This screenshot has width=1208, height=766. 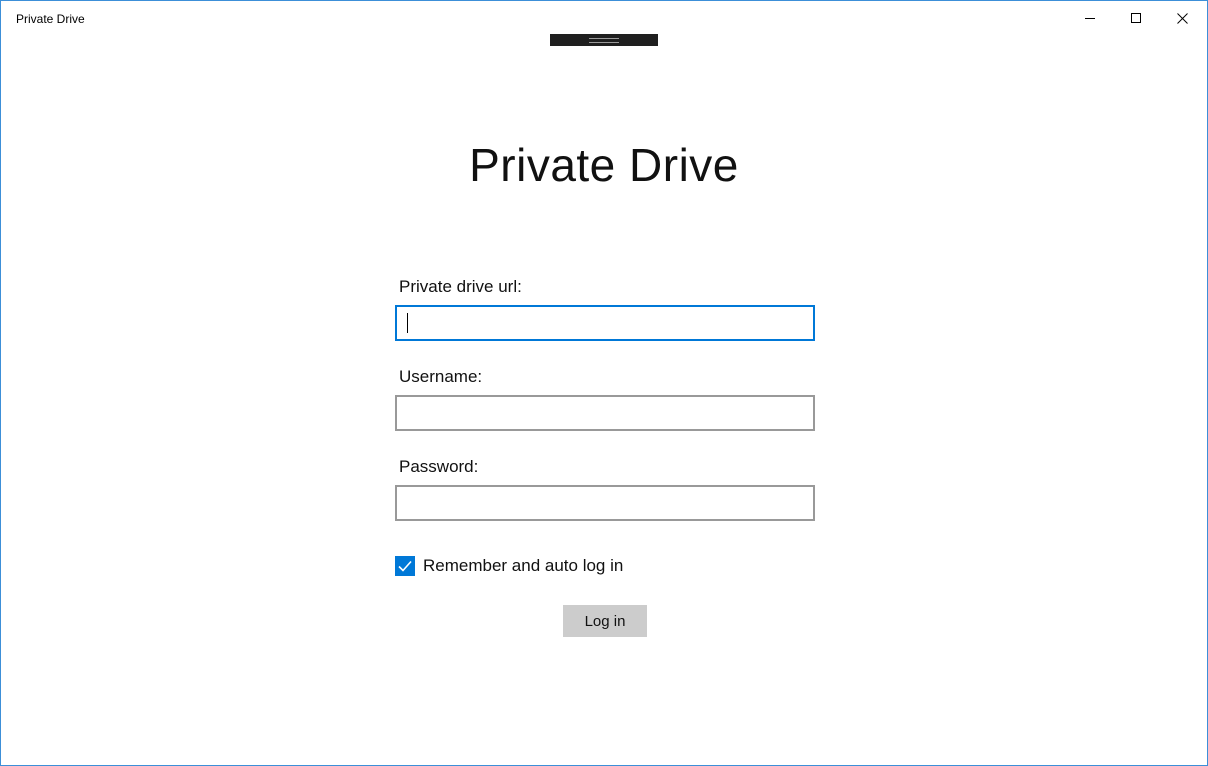 I want to click on checkmark-icon, so click(x=405, y=566).